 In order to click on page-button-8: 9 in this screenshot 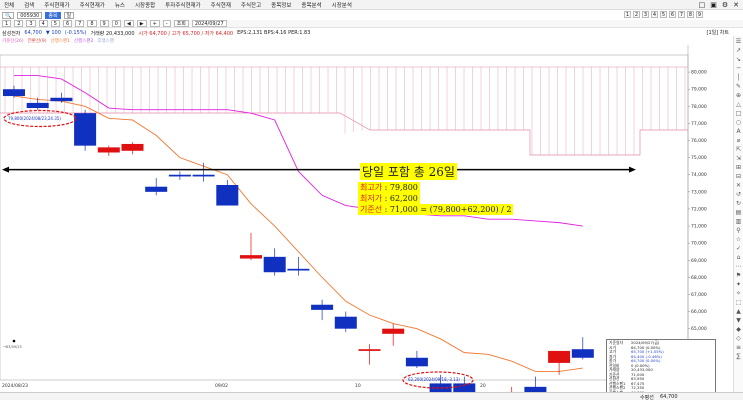, I will do `click(699, 14)`.